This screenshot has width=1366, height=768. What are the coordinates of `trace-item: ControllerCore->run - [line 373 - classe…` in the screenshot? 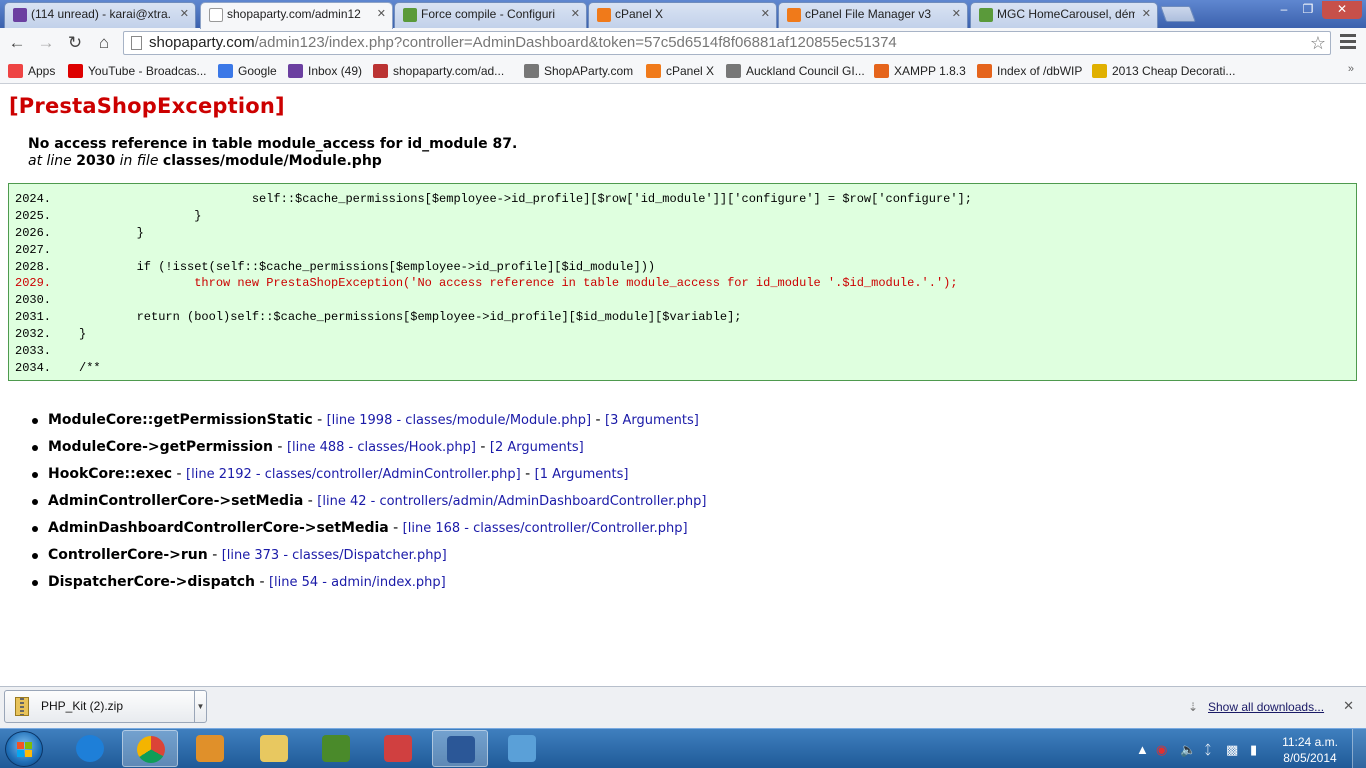 It's located at (367, 558).